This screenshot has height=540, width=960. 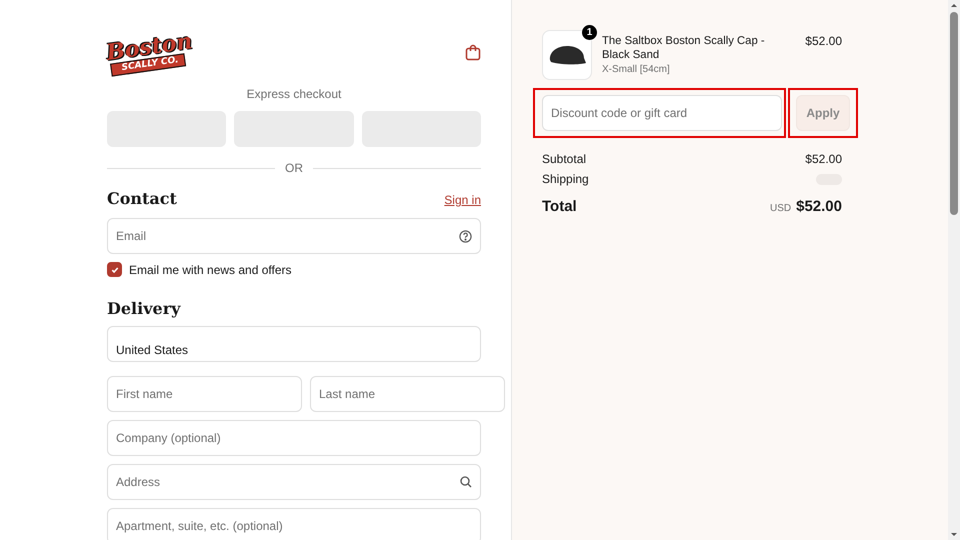 What do you see at coordinates (662, 113) in the screenshot?
I see `discount-code-field: Discount code or gift card` at bounding box center [662, 113].